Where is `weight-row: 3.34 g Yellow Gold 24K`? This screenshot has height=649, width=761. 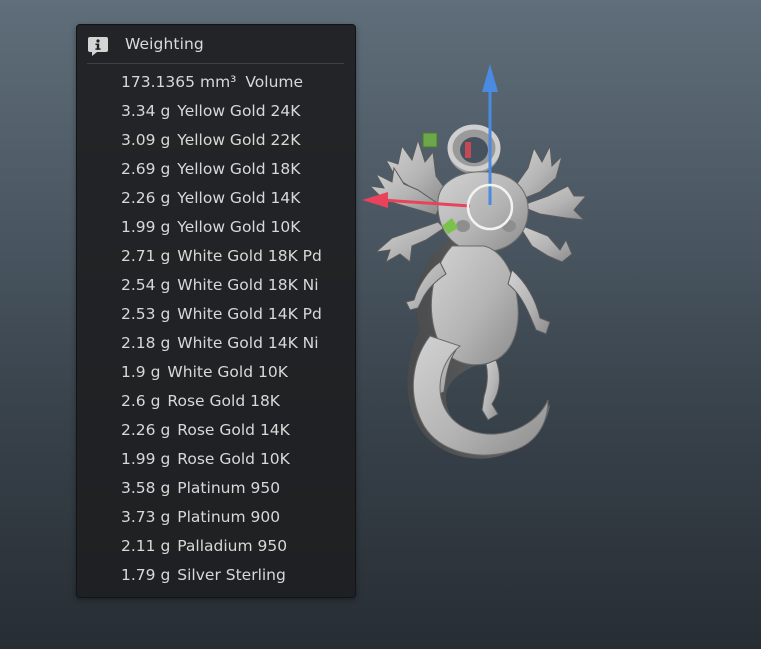 weight-row: 3.34 g Yellow Gold 24K is located at coordinates (221, 116).